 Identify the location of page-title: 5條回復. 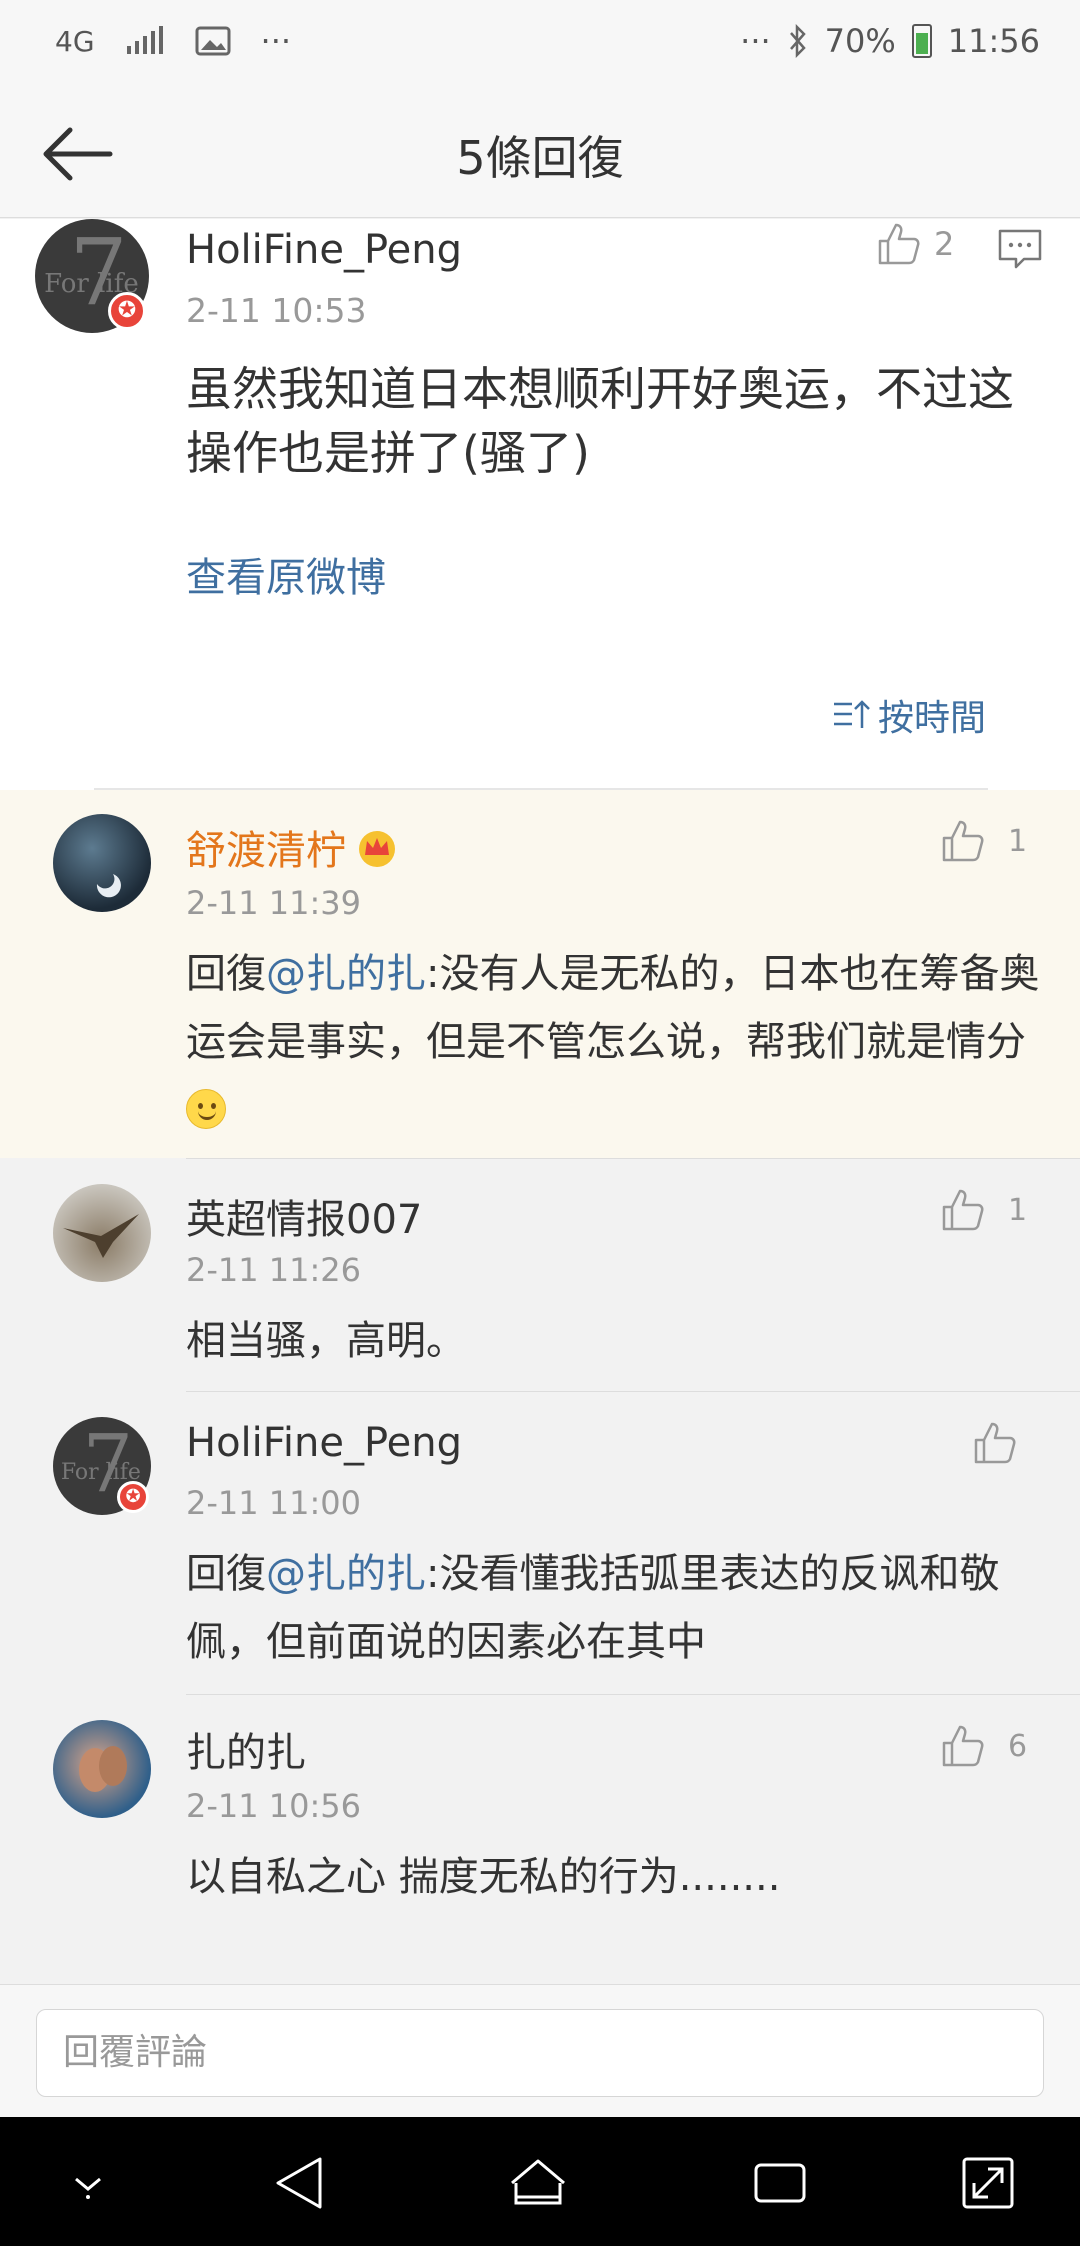
(540, 158).